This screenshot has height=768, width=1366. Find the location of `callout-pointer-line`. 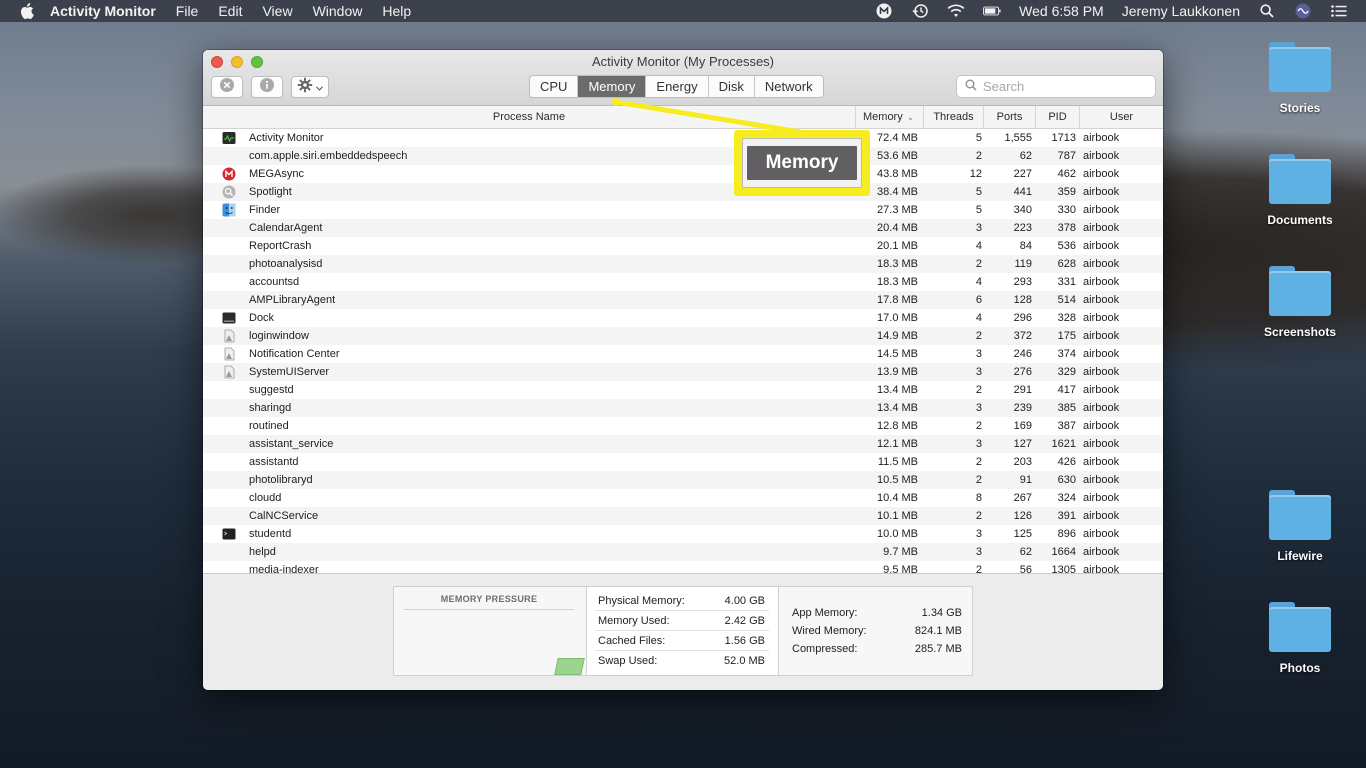

callout-pointer-line is located at coordinates (706, 116).